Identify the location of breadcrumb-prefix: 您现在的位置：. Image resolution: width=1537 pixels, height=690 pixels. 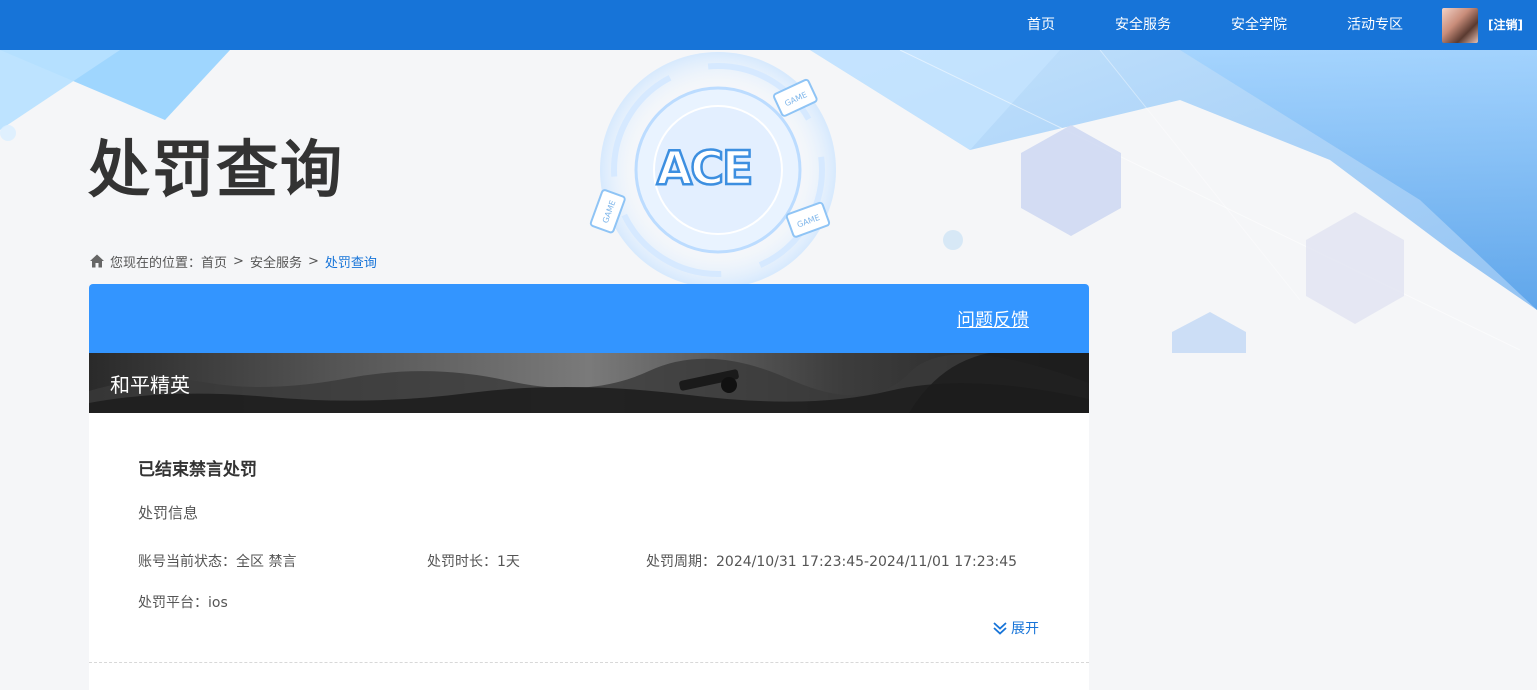
(156, 263).